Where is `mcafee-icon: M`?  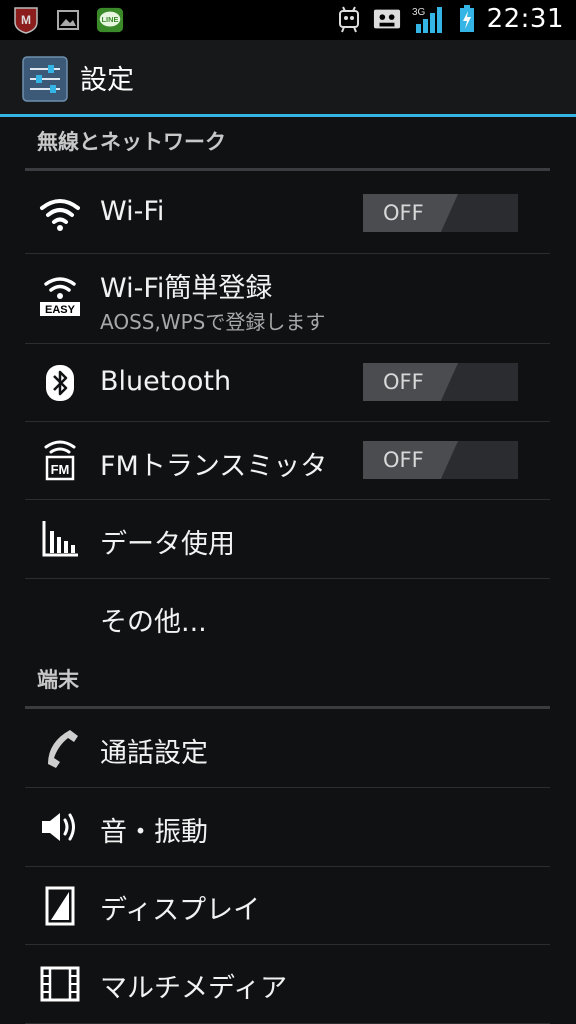 mcafee-icon: M is located at coordinates (26, 20).